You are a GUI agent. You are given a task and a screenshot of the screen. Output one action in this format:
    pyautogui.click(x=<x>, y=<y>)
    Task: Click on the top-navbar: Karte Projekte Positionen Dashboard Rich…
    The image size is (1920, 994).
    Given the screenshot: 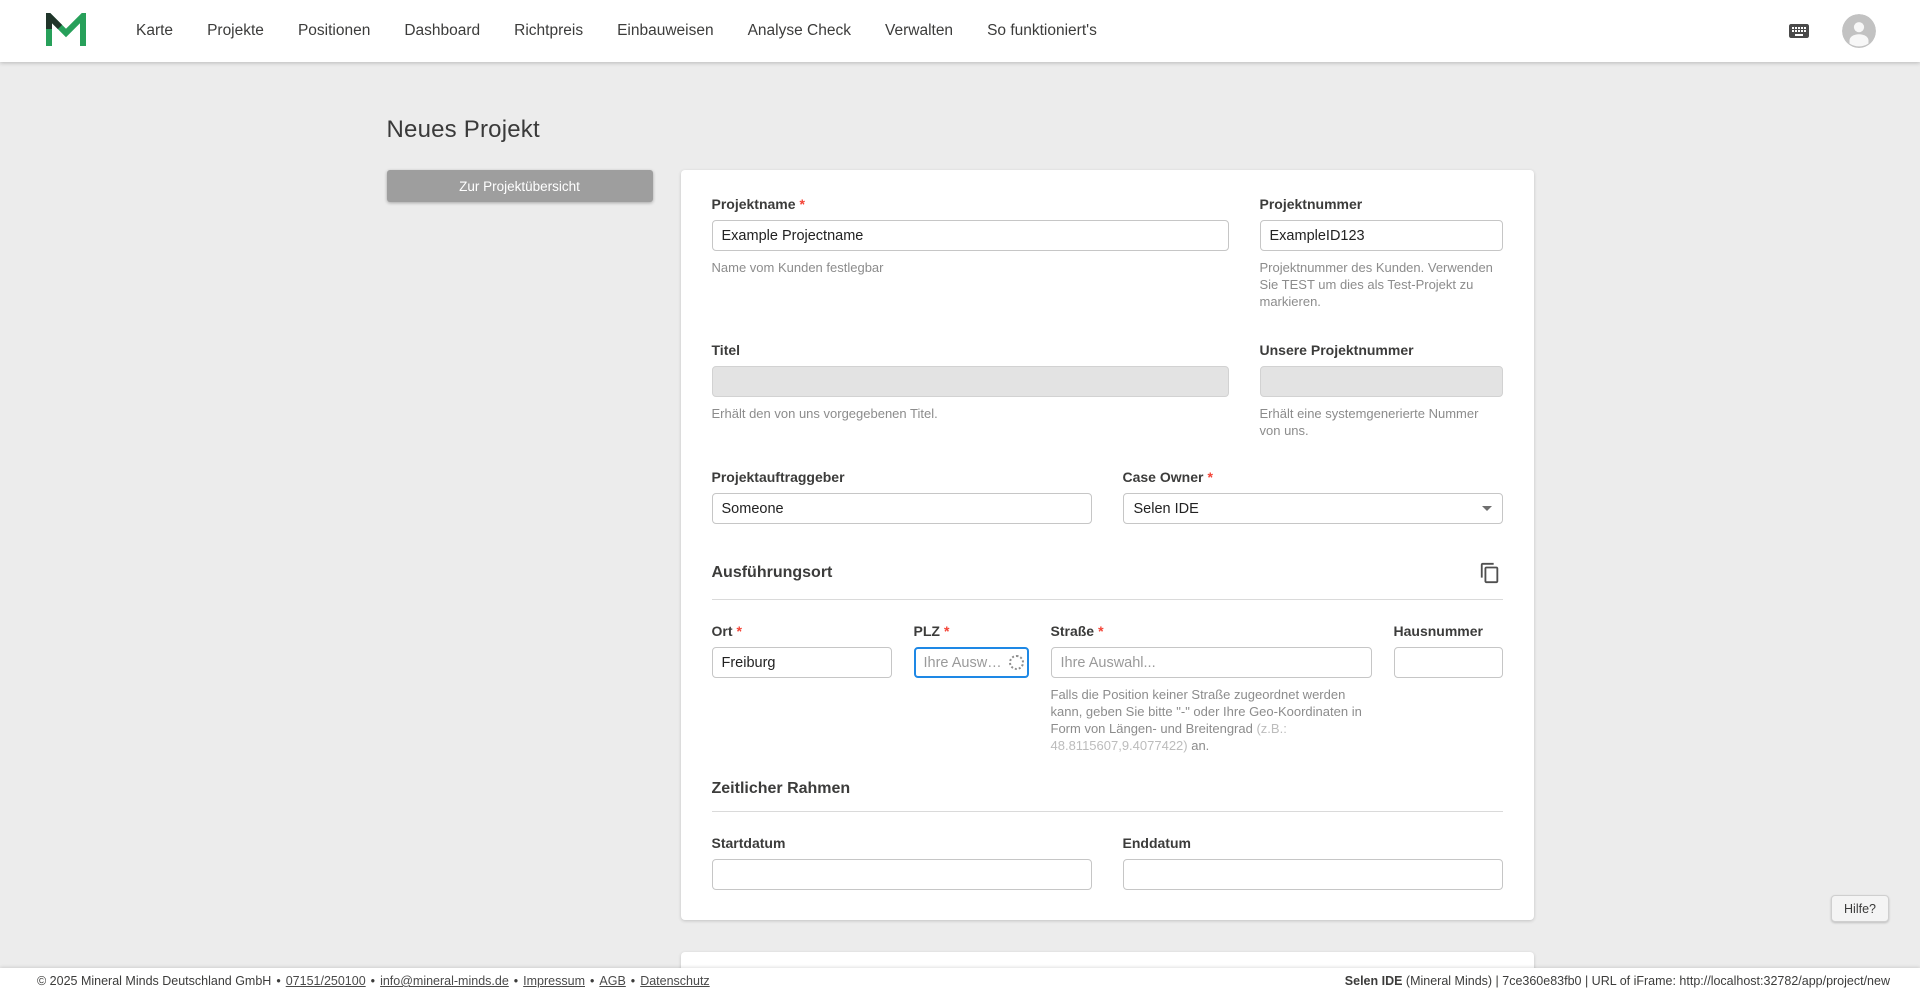 What is the action you would take?
    pyautogui.click(x=960, y=31)
    